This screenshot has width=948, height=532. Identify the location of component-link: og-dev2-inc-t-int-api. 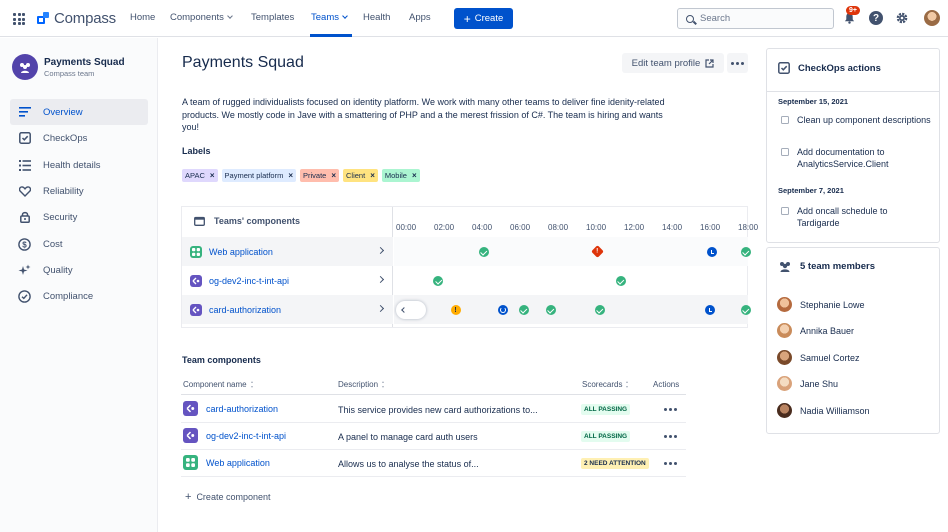
(234, 435).